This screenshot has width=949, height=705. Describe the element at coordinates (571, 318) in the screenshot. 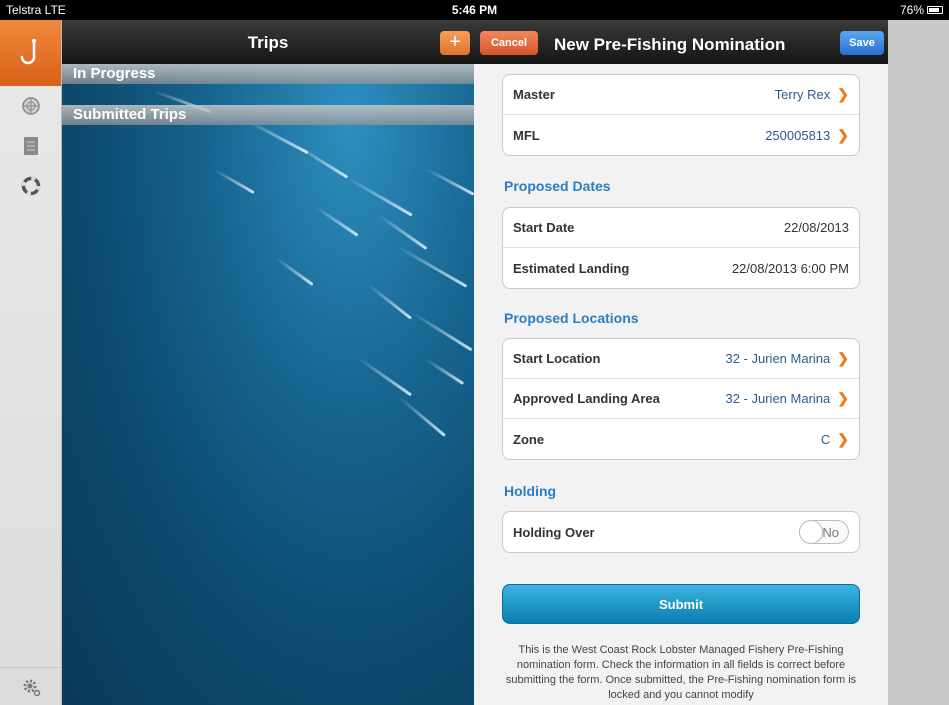

I see `proposed-locations-heading: Proposed Locations` at that location.